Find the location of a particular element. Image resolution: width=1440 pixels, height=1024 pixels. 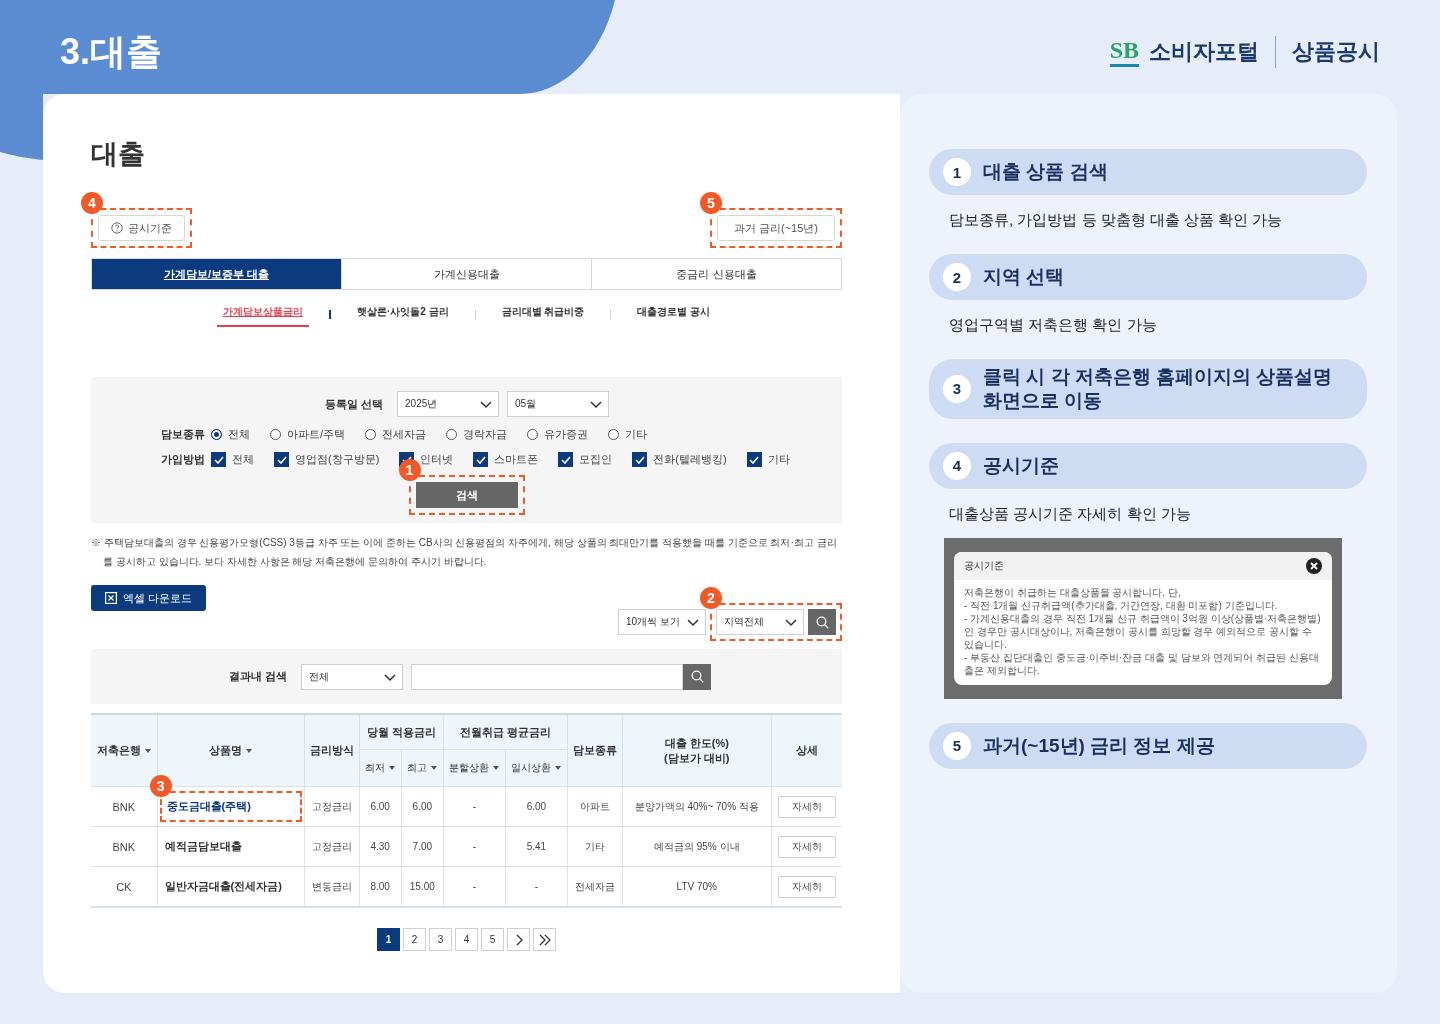

option-label: 전세자금 is located at coordinates (404, 434).